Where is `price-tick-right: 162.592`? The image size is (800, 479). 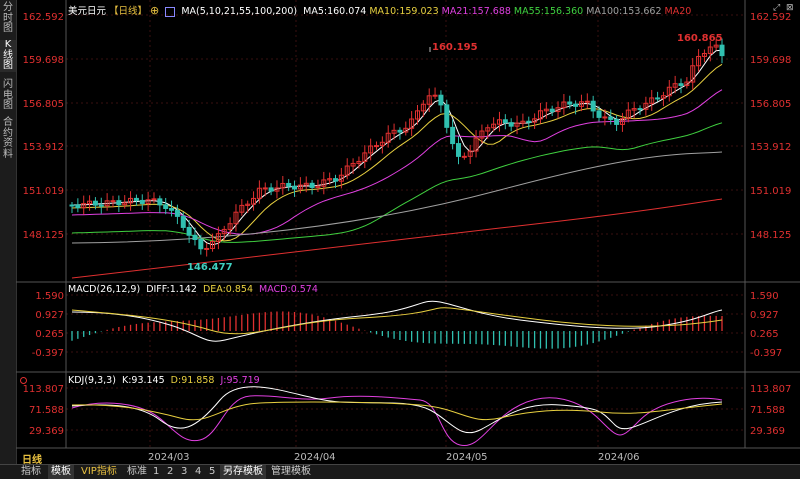 price-tick-right: 162.592 is located at coordinates (770, 17).